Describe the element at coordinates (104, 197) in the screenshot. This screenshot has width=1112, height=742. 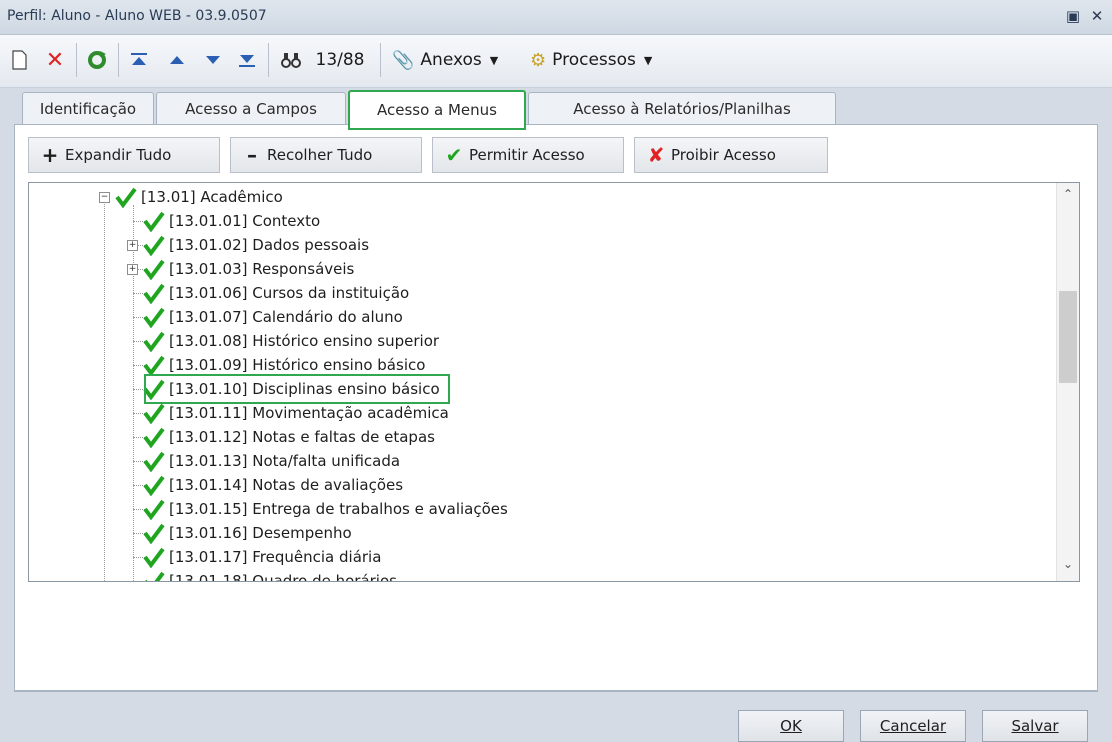
I see `collapse-node-icon: −` at that location.